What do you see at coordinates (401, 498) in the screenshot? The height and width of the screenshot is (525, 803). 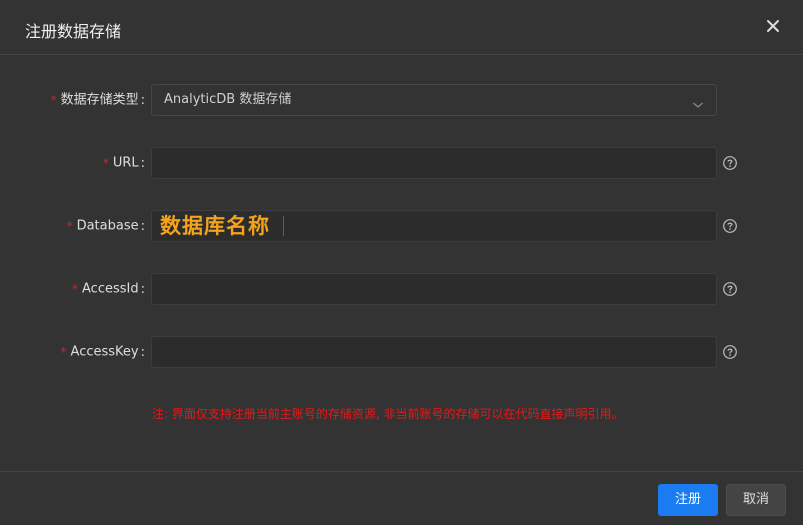 I see `dialog-footer: 注册 取消` at bounding box center [401, 498].